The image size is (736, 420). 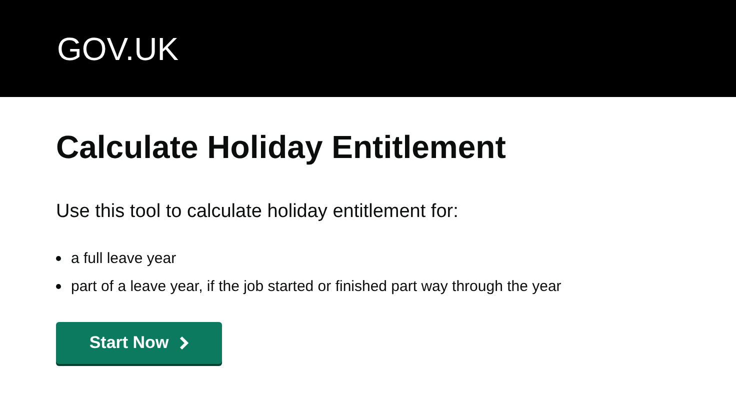 What do you see at coordinates (281, 147) in the screenshot?
I see `page-title: Calculate Holiday Entitlement` at bounding box center [281, 147].